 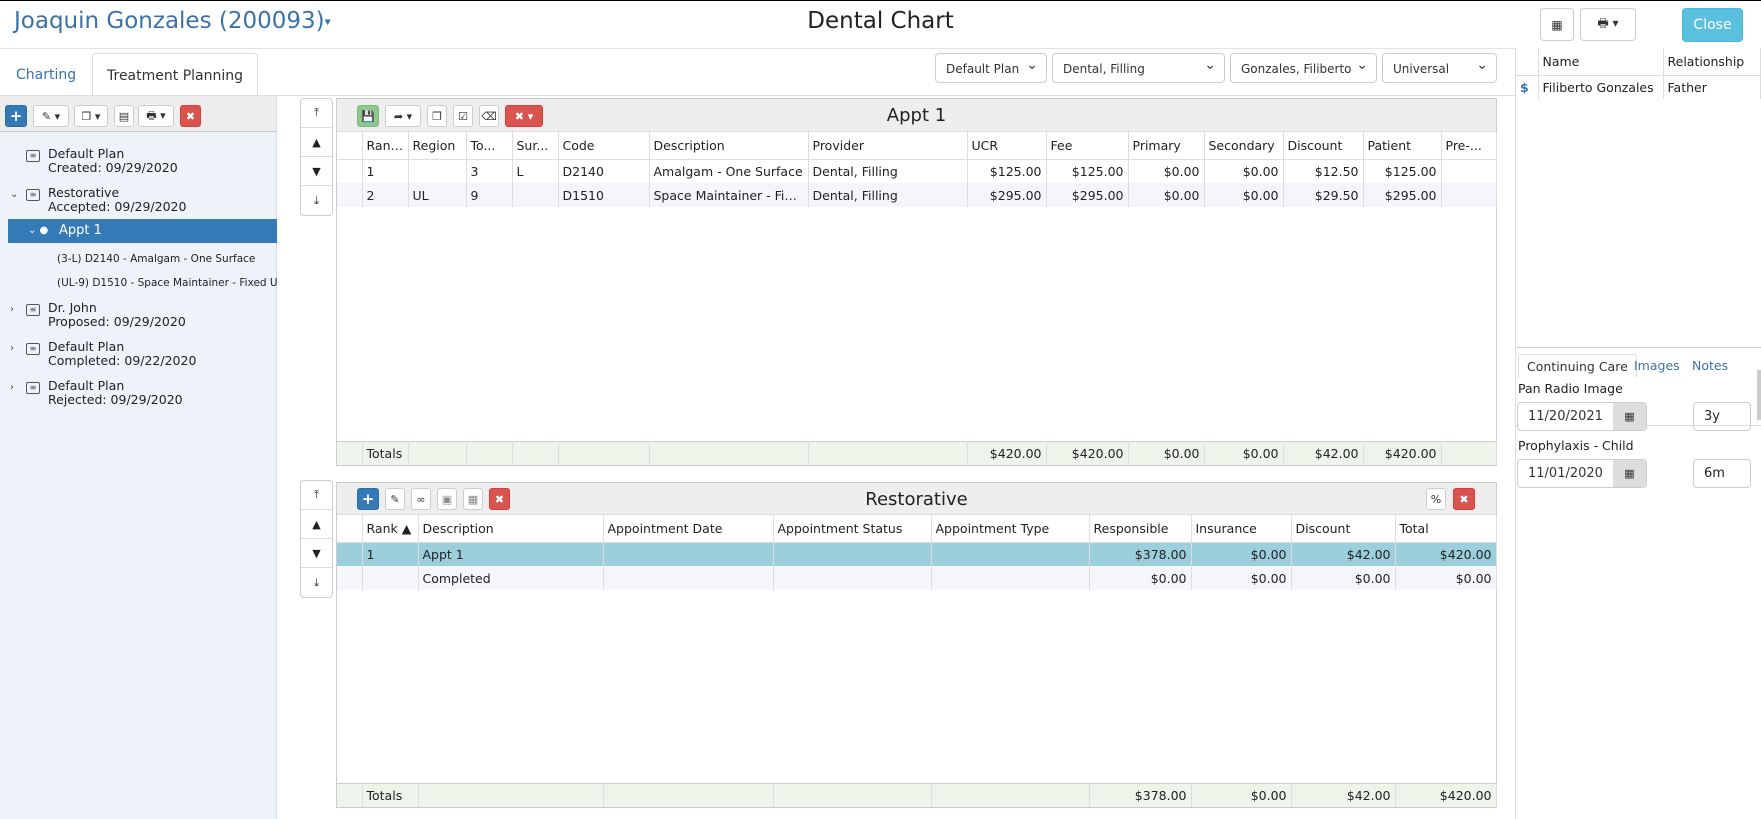 I want to click on tab-notes: Notes, so click(x=1710, y=366).